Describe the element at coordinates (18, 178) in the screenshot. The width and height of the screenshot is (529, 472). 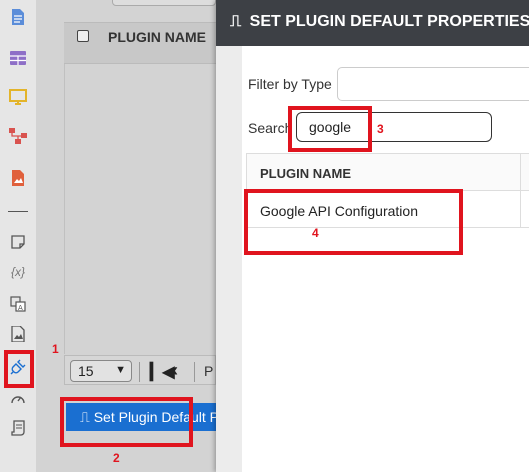
I see `image-icon` at that location.